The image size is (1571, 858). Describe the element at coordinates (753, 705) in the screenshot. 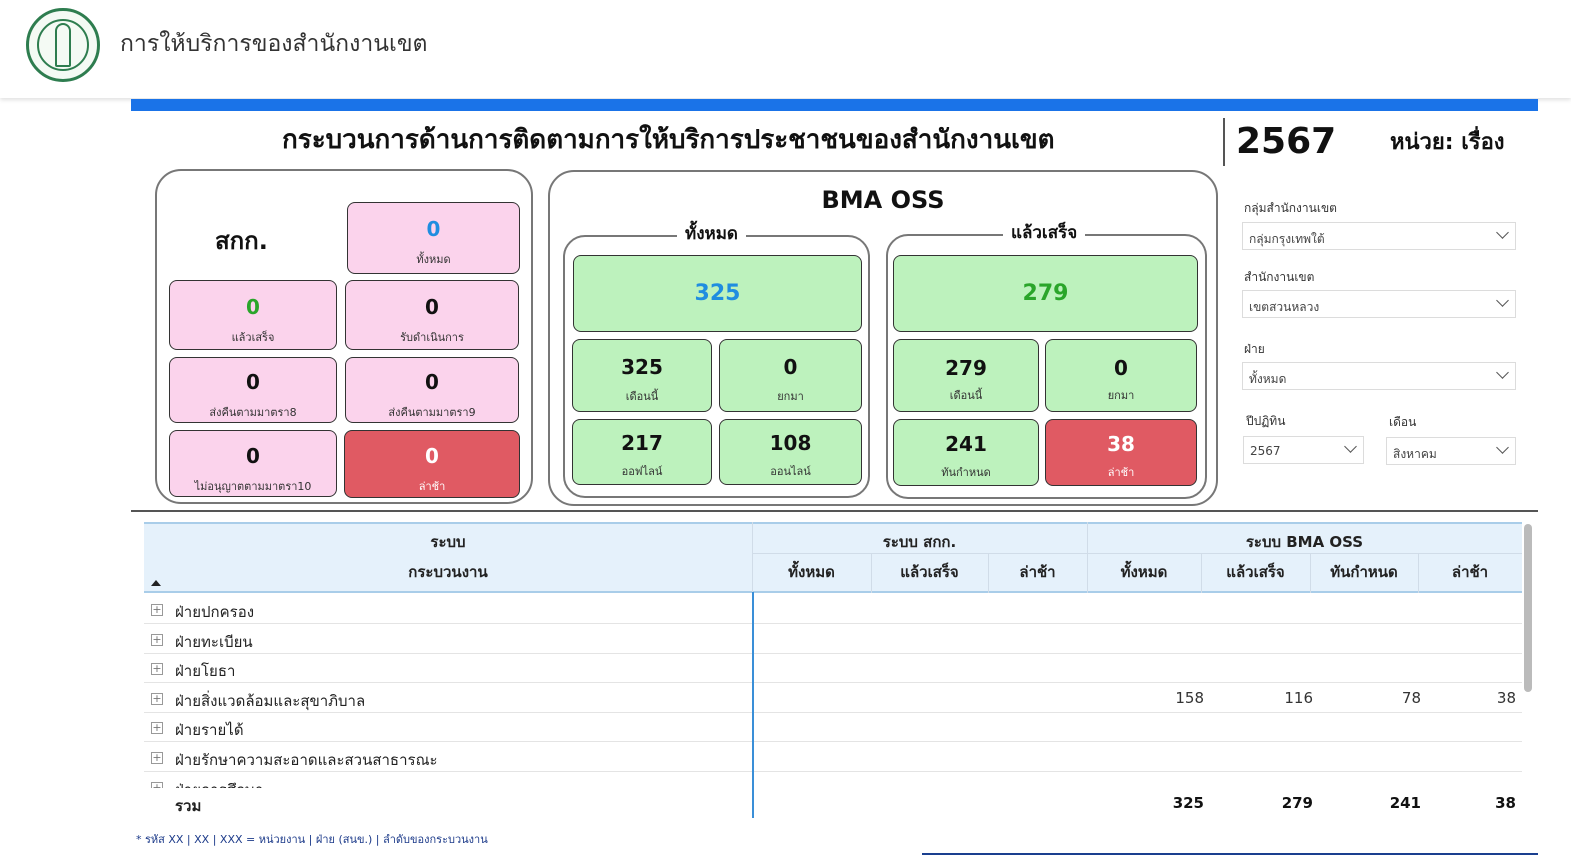

I see `column-divider` at that location.